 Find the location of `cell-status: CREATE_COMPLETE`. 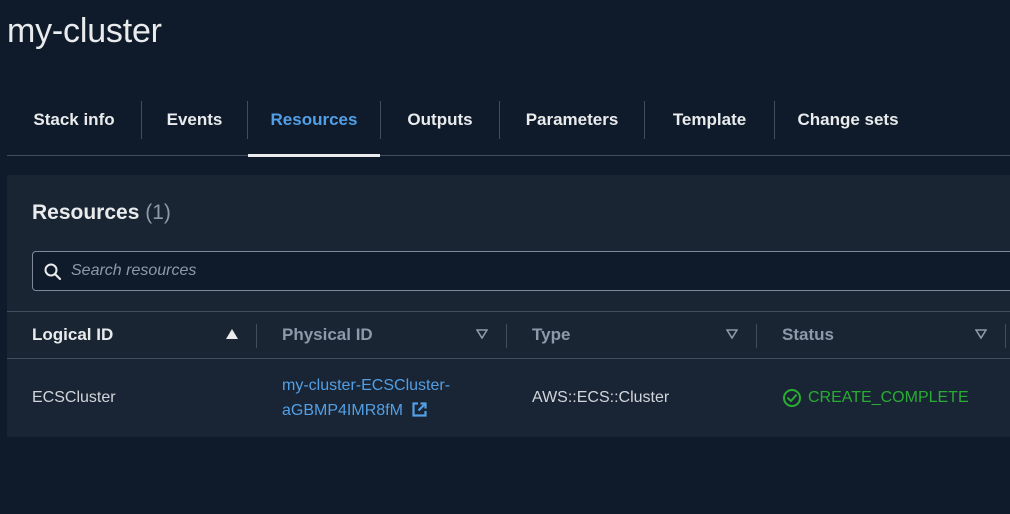

cell-status: CREATE_COMPLETE is located at coordinates (894, 398).